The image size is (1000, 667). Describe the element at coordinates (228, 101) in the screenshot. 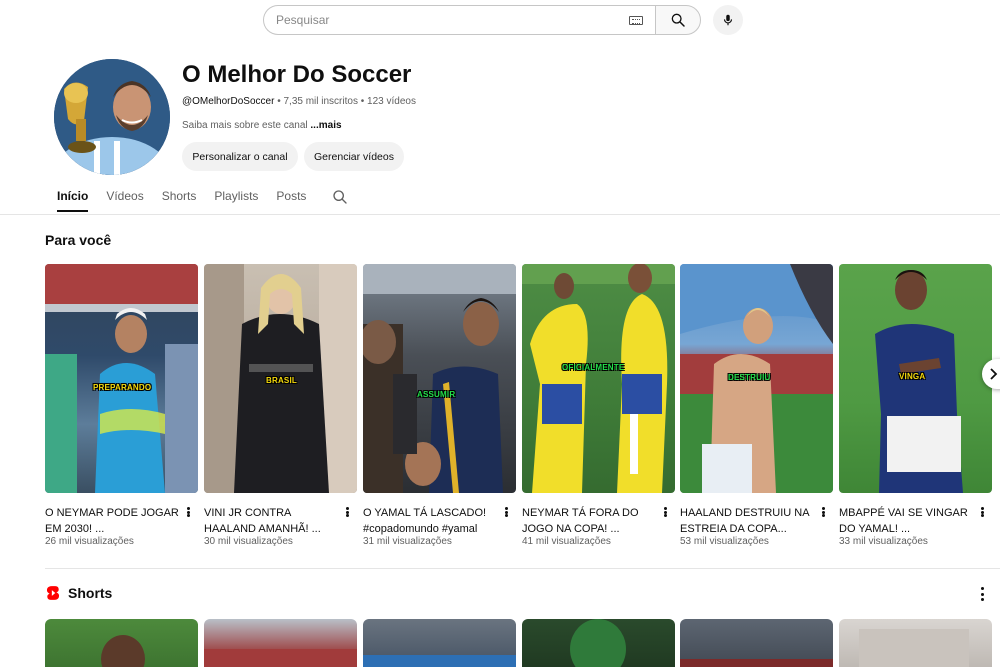

I see `channel-handle: @OMelhorDoSoccer` at that location.